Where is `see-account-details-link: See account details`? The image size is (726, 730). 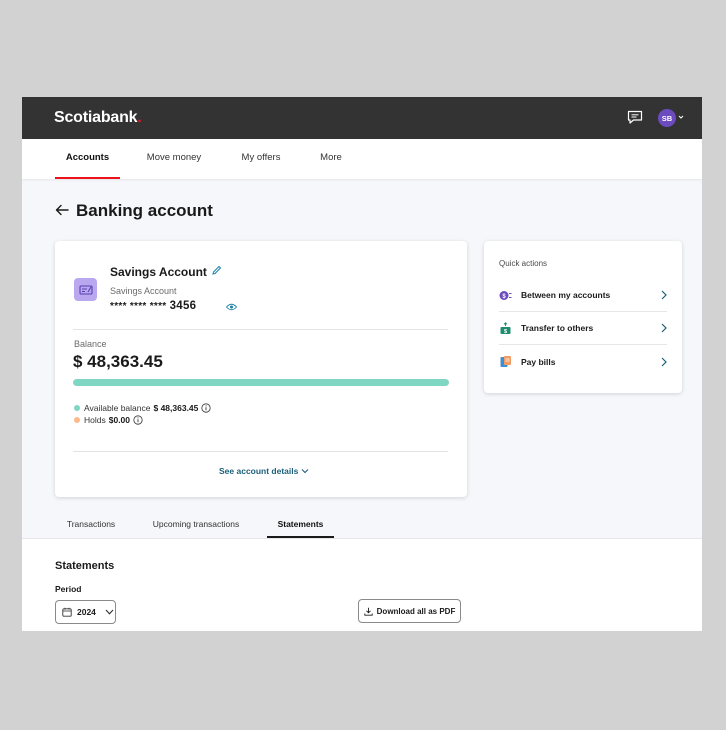
see-account-details-link: See account details is located at coordinates (264, 471).